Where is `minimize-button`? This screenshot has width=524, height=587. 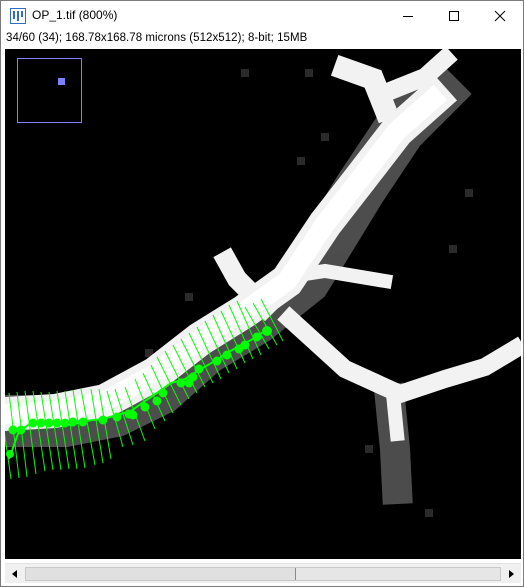
minimize-button is located at coordinates (408, 16).